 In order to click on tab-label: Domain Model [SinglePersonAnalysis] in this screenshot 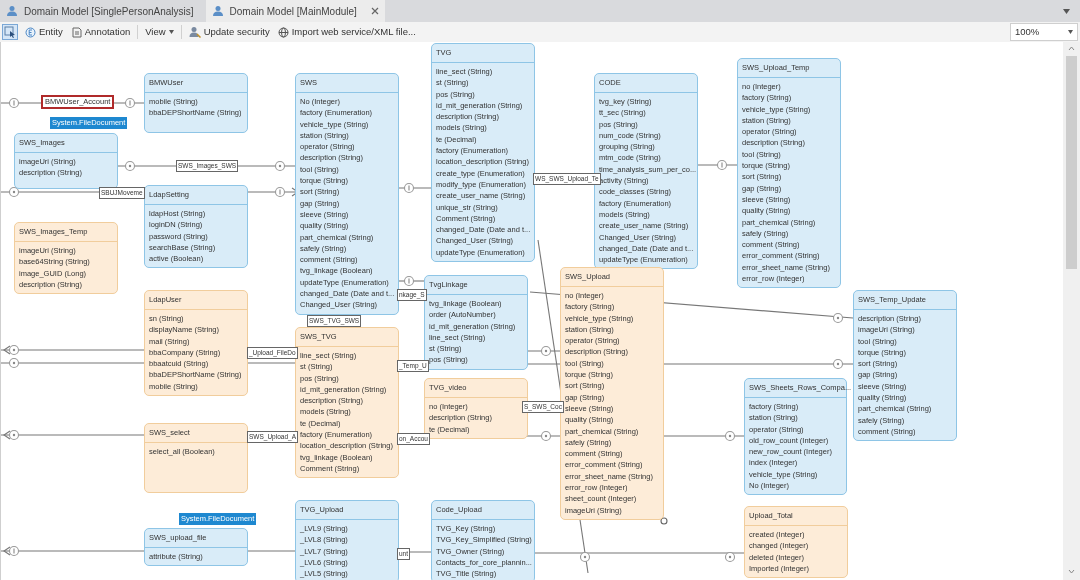, I will do `click(109, 11)`.